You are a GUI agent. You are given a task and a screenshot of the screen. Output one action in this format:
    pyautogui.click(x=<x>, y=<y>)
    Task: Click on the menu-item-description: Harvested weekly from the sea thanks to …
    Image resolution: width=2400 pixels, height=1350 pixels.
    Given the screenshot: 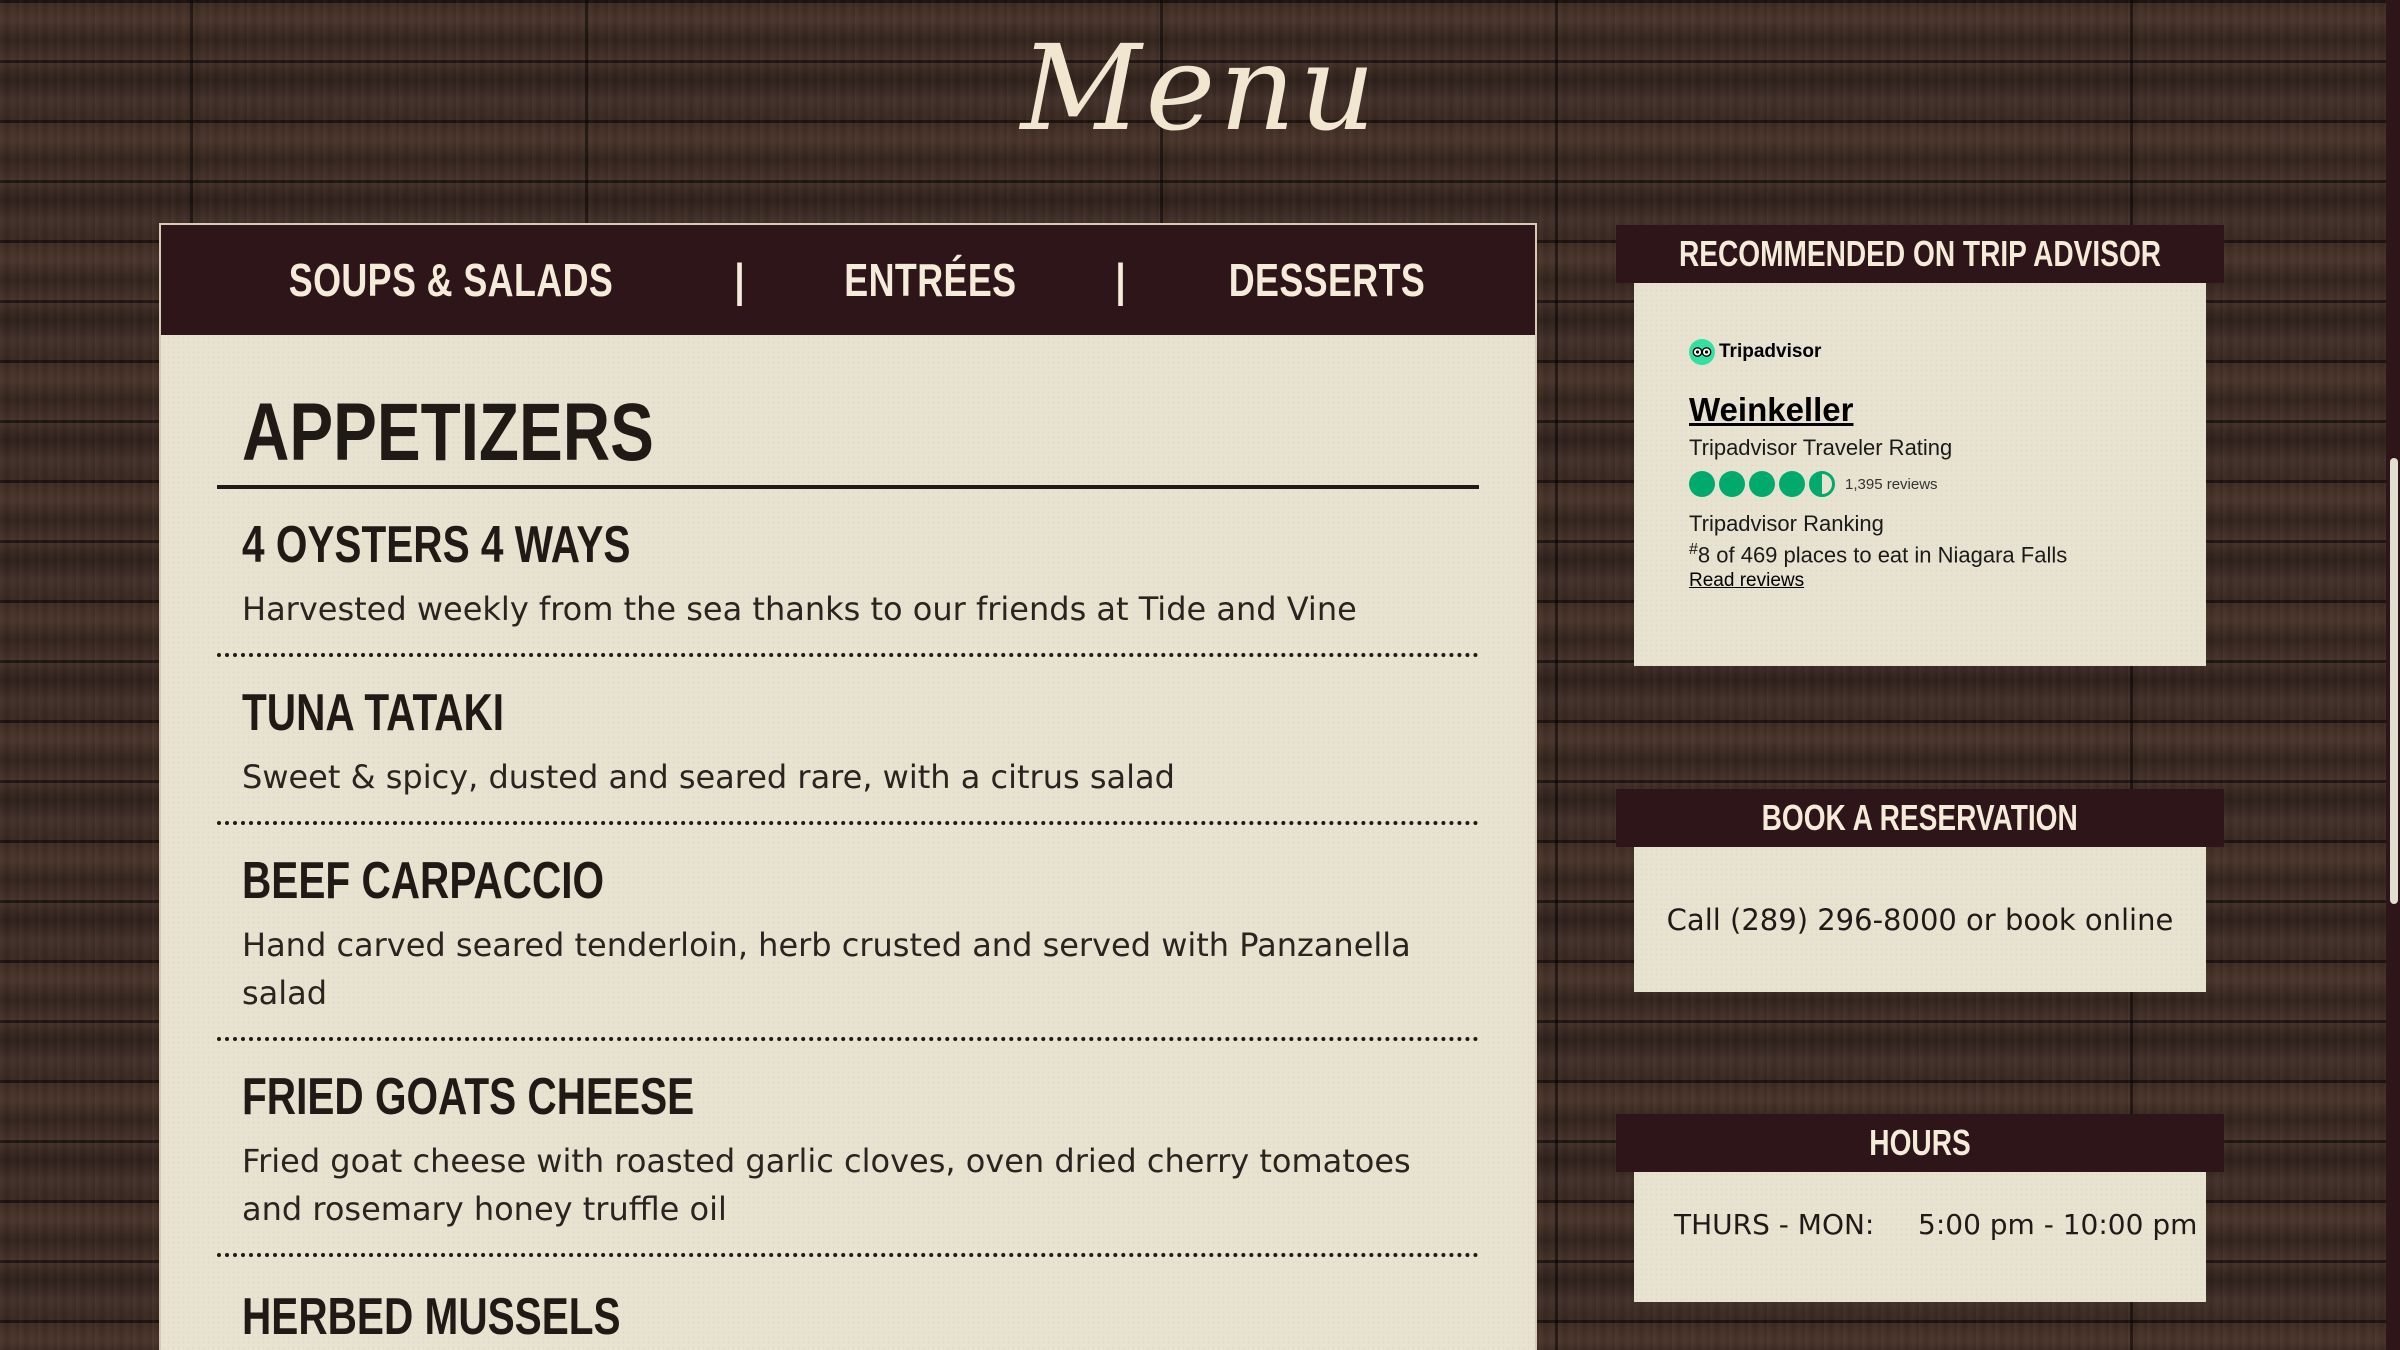 What is the action you would take?
    pyautogui.click(x=799, y=609)
    